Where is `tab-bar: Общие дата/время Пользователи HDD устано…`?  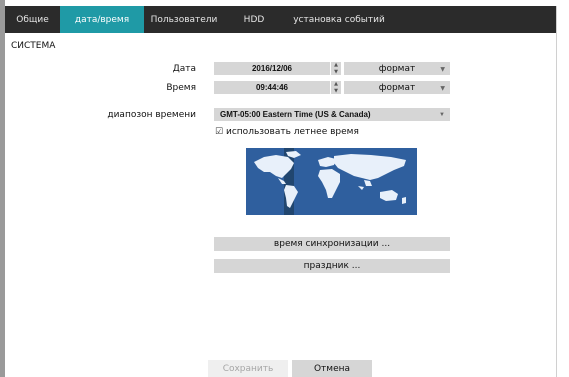
tab-bar: Общие дата/время Пользователи HDD устано… is located at coordinates (280, 19).